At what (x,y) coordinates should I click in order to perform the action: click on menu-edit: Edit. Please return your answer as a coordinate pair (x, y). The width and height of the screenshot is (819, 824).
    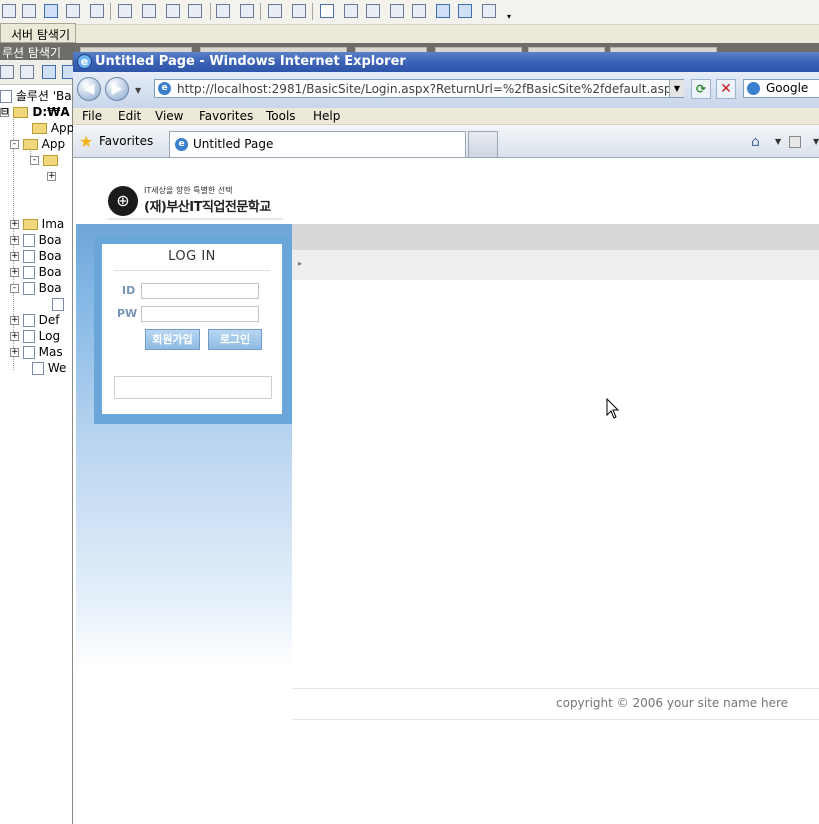
    Looking at the image, I should click on (129, 116).